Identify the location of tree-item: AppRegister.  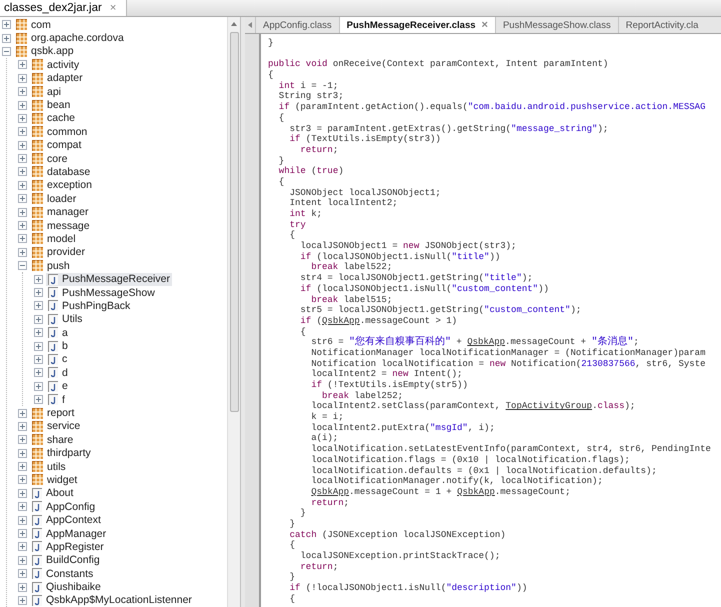
(68, 547).